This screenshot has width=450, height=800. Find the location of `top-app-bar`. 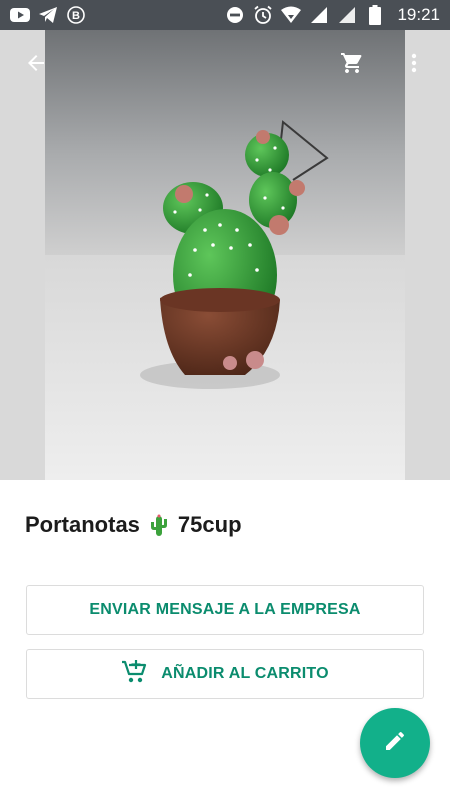

top-app-bar is located at coordinates (225, 65).